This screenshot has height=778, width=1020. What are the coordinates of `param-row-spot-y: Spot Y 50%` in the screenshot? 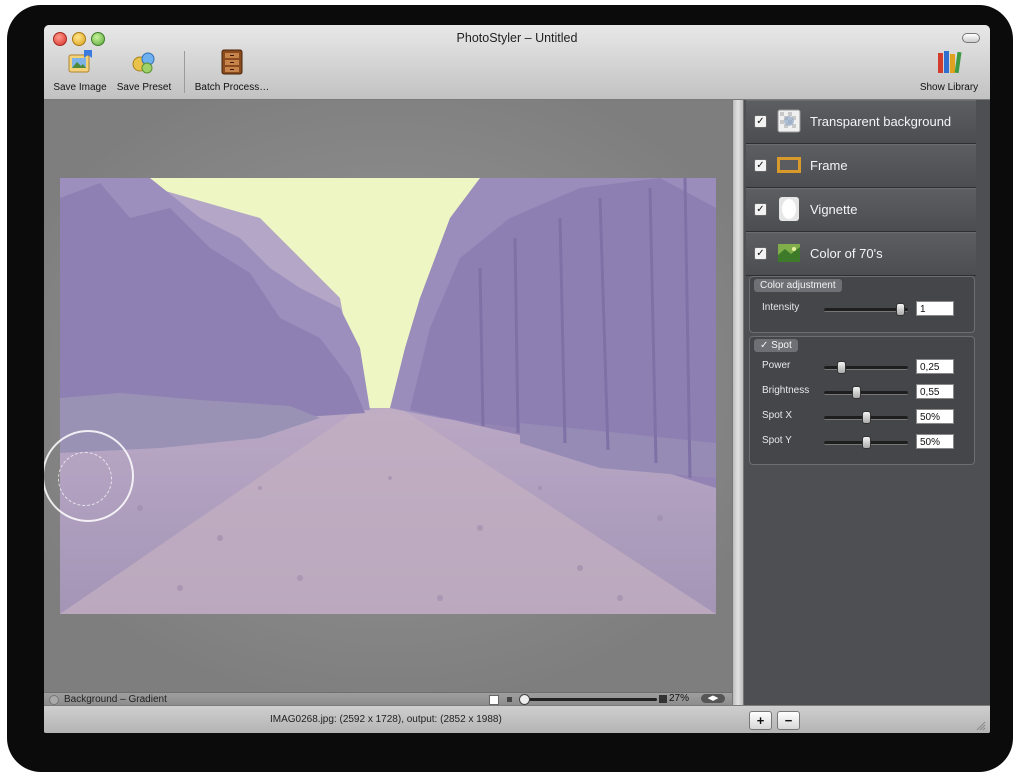 It's located at (862, 442).